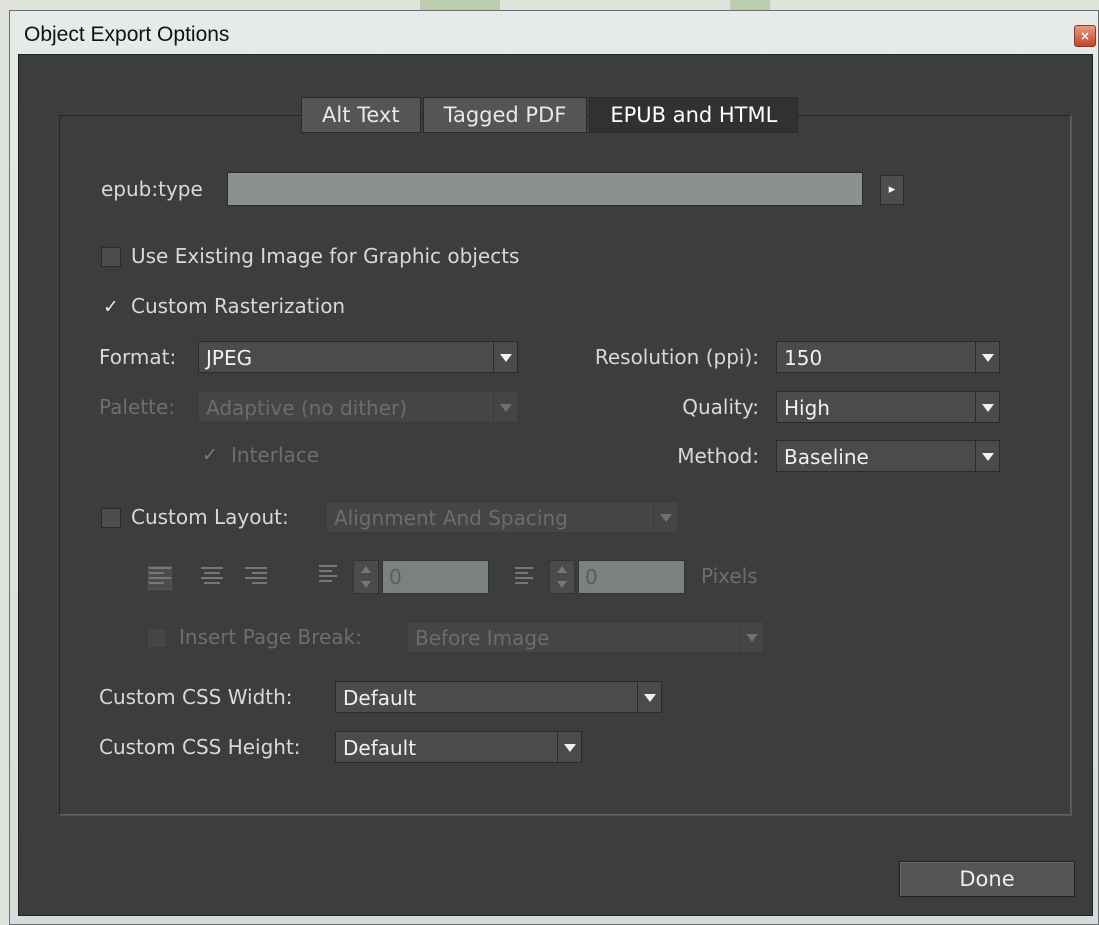  What do you see at coordinates (458, 747) in the screenshot?
I see `css-height-dropdown: Default` at bounding box center [458, 747].